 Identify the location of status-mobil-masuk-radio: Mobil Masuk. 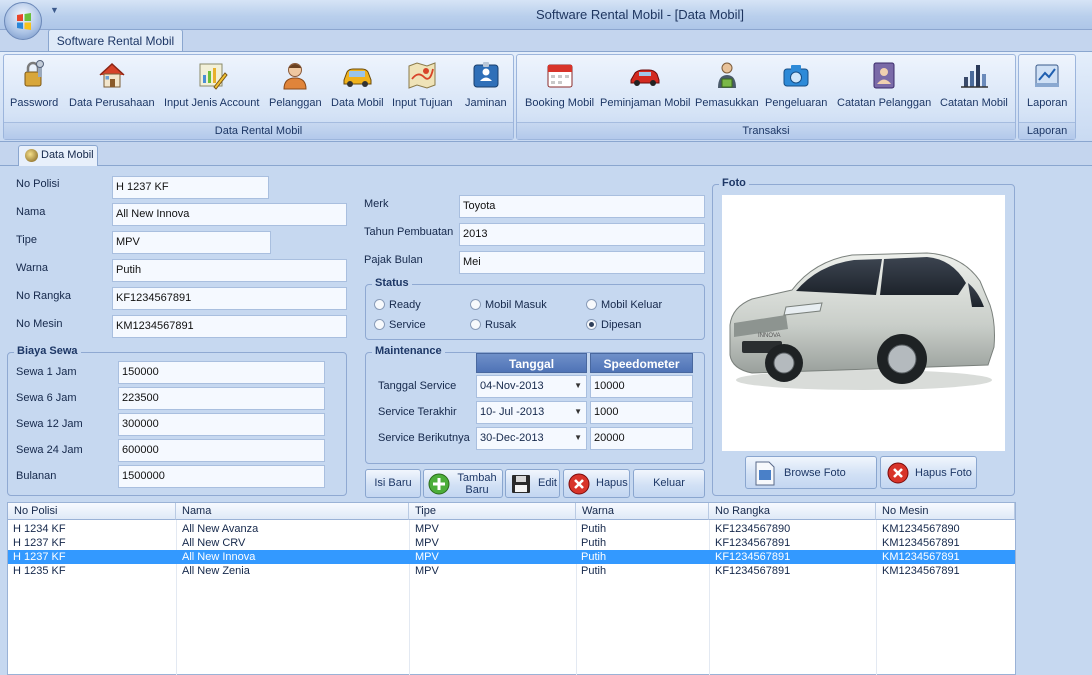
(508, 305).